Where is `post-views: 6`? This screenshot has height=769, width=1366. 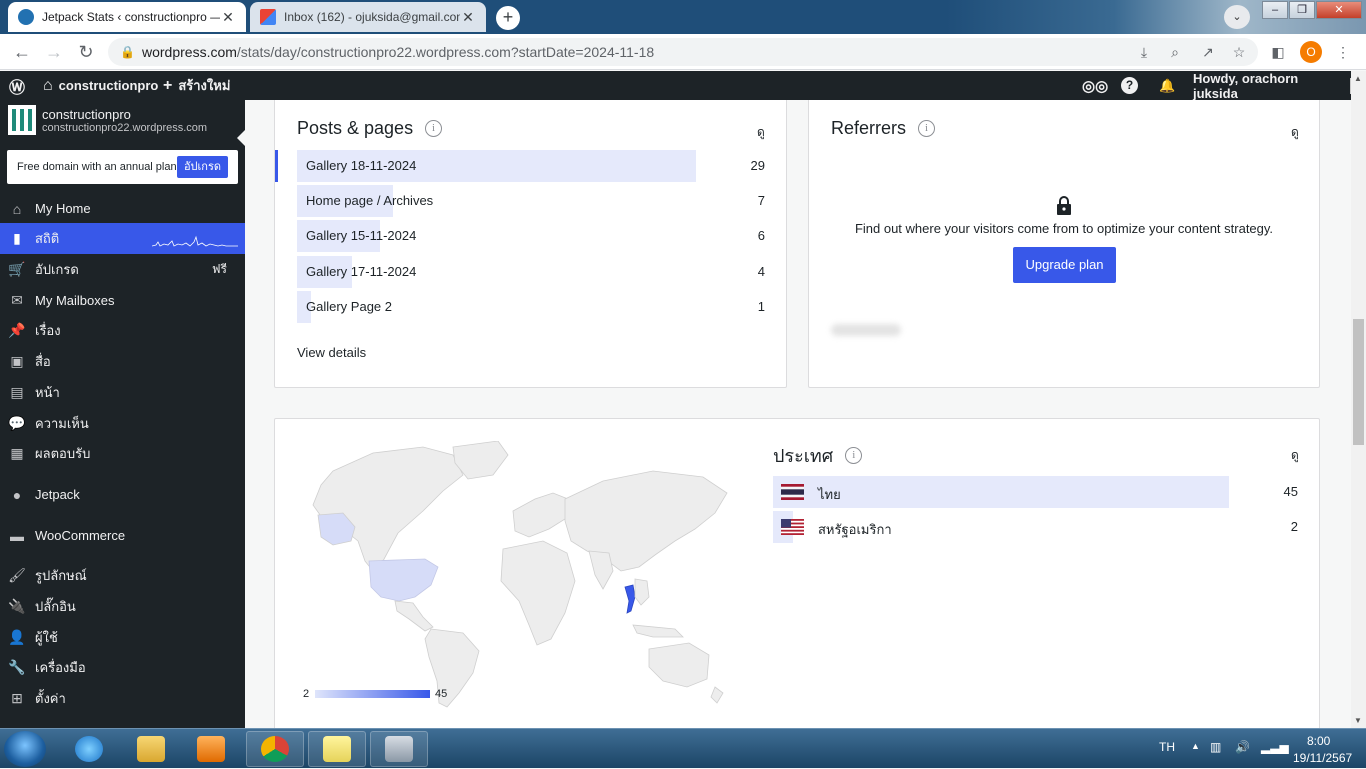 post-views: 6 is located at coordinates (761, 235).